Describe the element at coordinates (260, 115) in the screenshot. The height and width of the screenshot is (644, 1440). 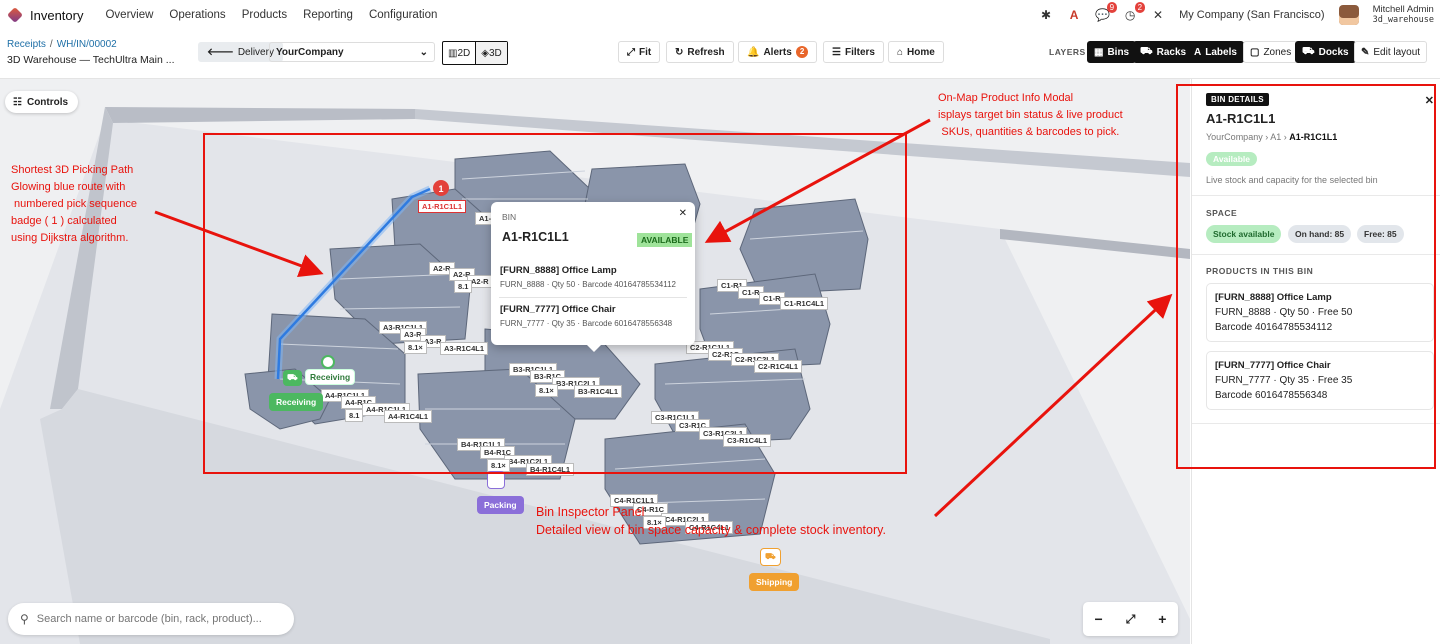
I see `wall-back` at that location.